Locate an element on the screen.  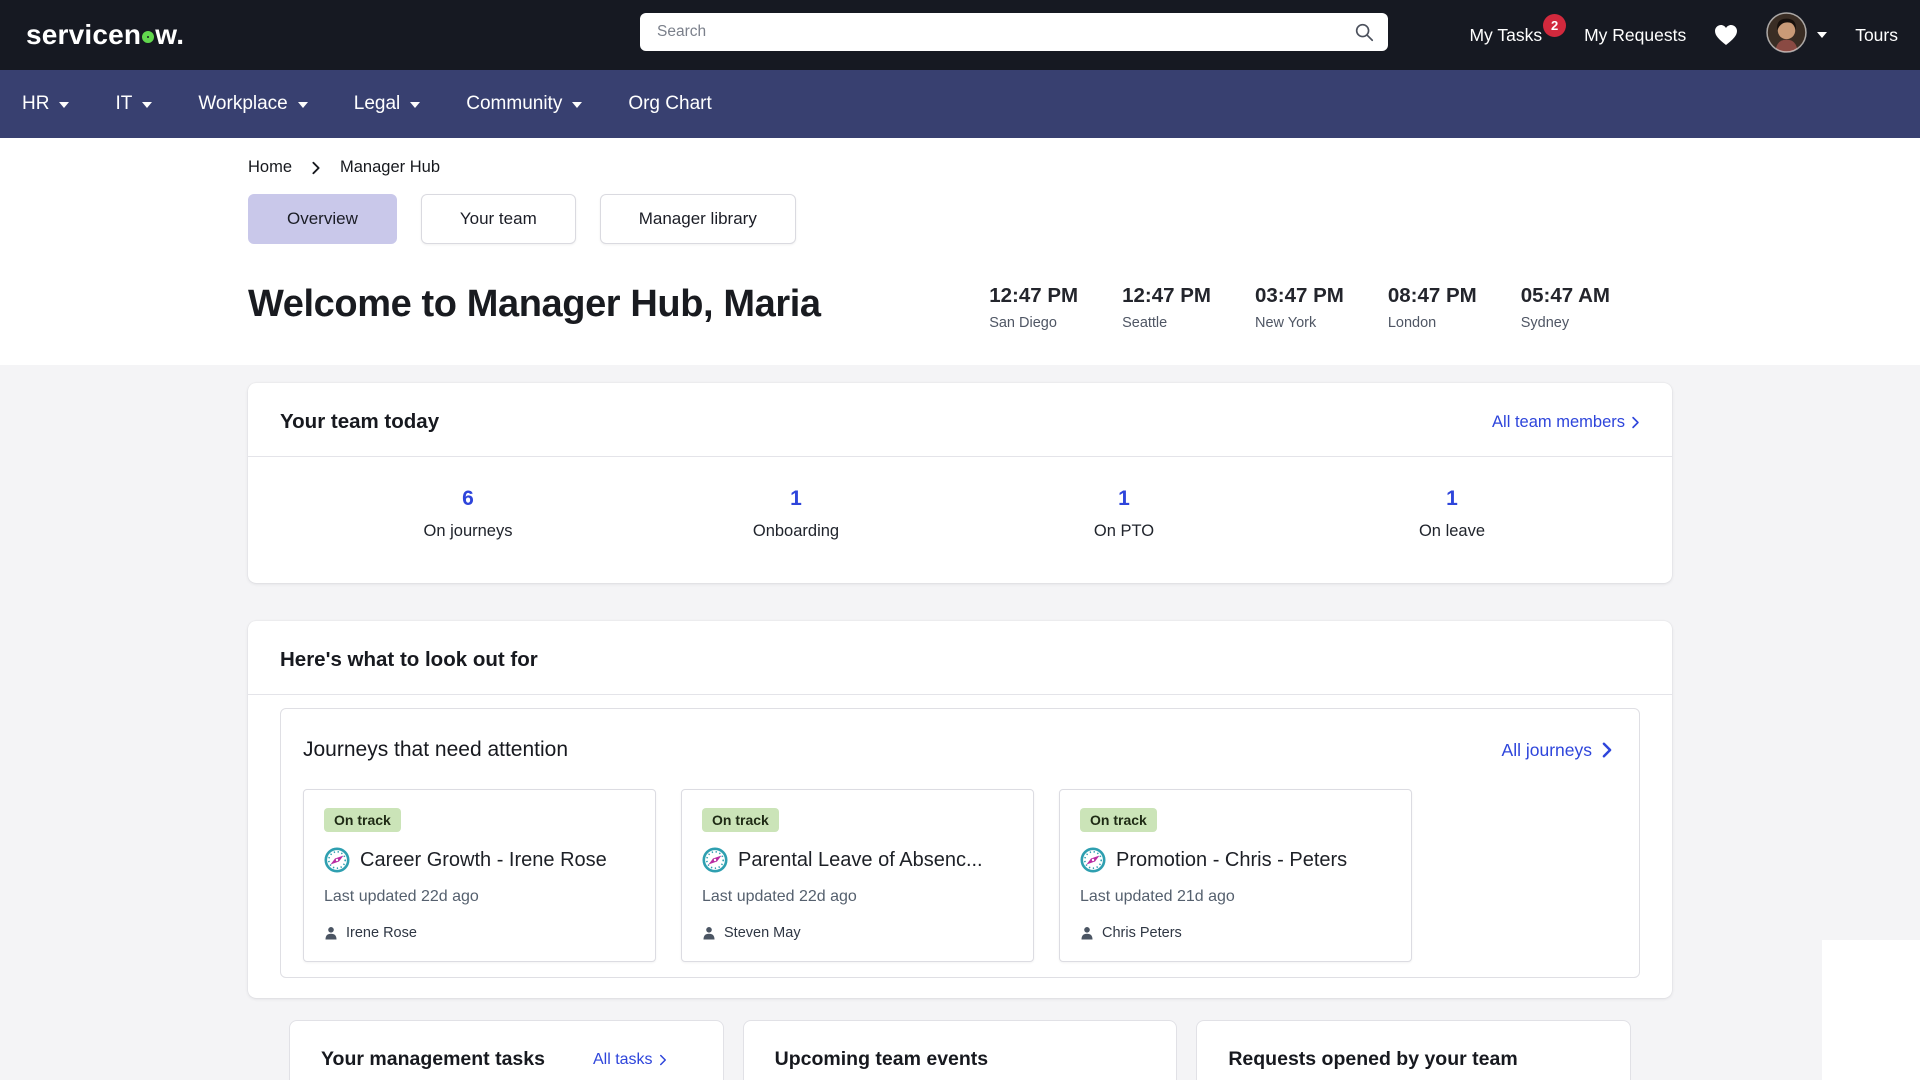
my-requests-link: My Requests is located at coordinates (1635, 35).